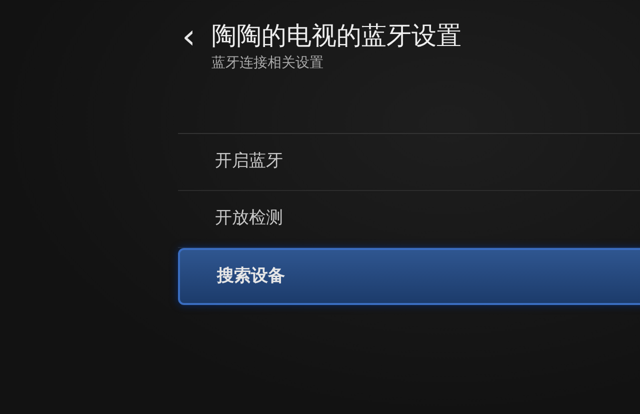 Image resolution: width=640 pixels, height=414 pixels. What do you see at coordinates (268, 63) in the screenshot?
I see `page-subtitle: 蓝牙连接相关设置` at bounding box center [268, 63].